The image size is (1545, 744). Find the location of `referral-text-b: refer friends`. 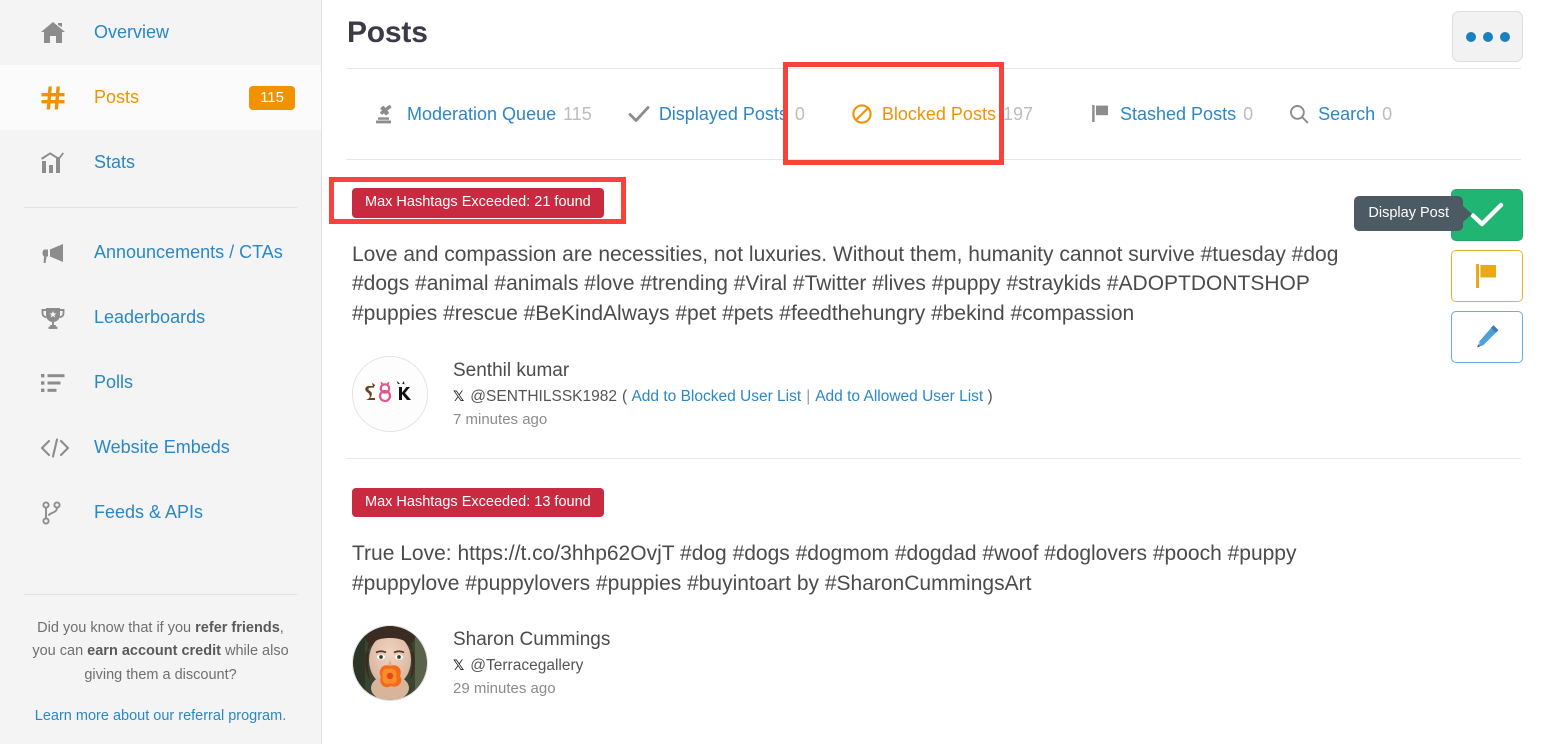

referral-text-b: refer friends is located at coordinates (237, 628).